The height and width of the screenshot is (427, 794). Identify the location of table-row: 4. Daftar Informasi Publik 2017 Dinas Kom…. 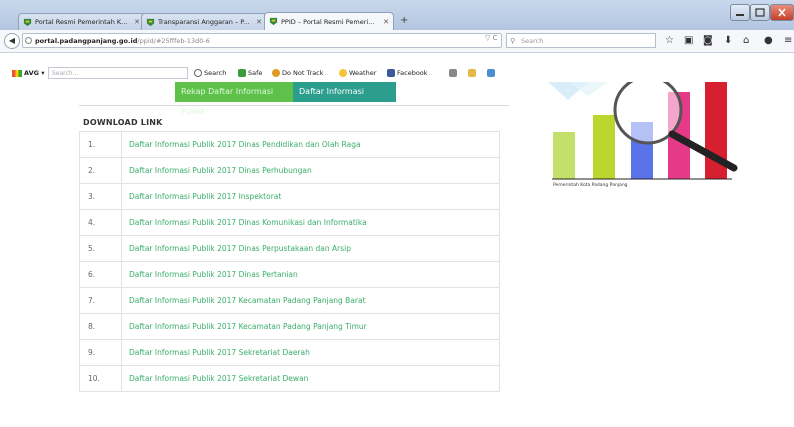
(289, 222).